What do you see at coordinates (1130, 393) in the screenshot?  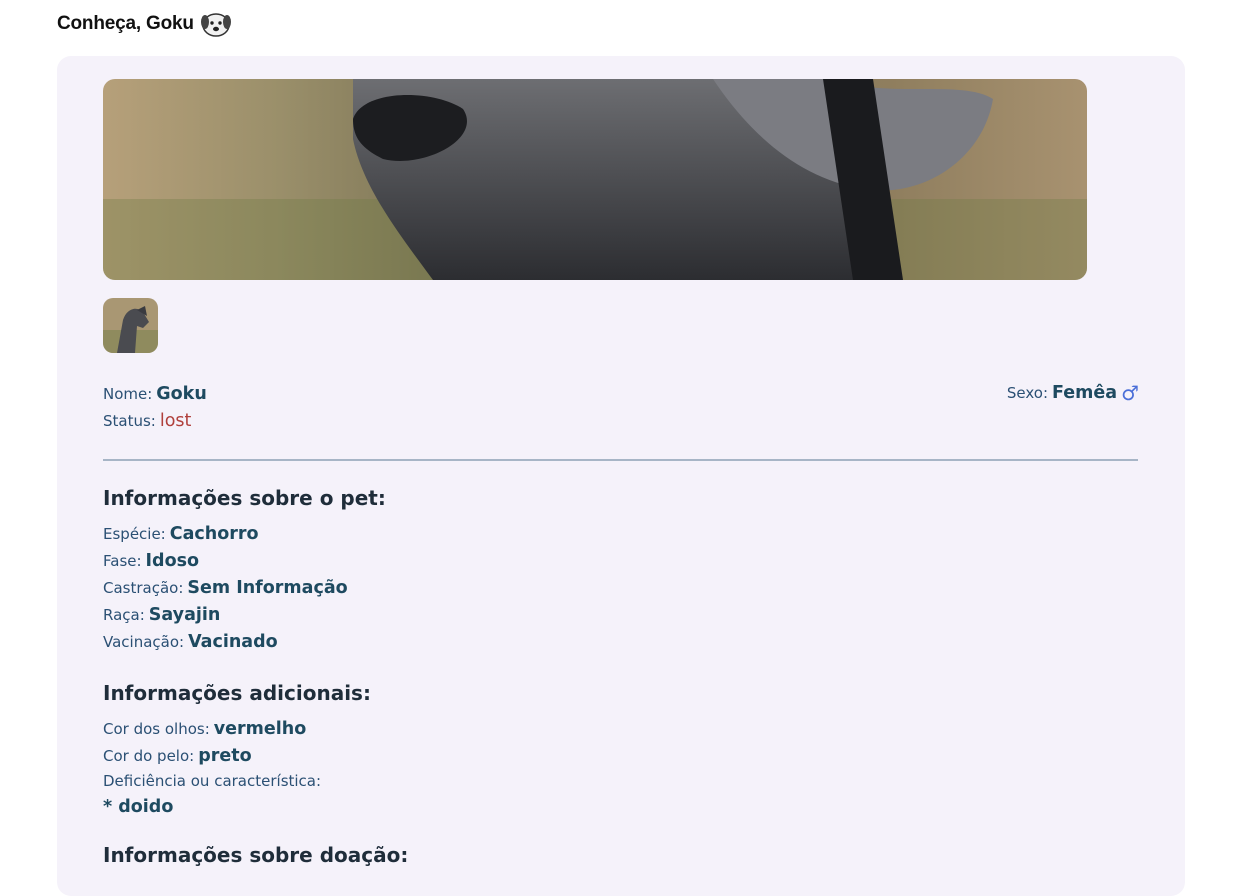 I see `male-symbol-icon: ♂` at bounding box center [1130, 393].